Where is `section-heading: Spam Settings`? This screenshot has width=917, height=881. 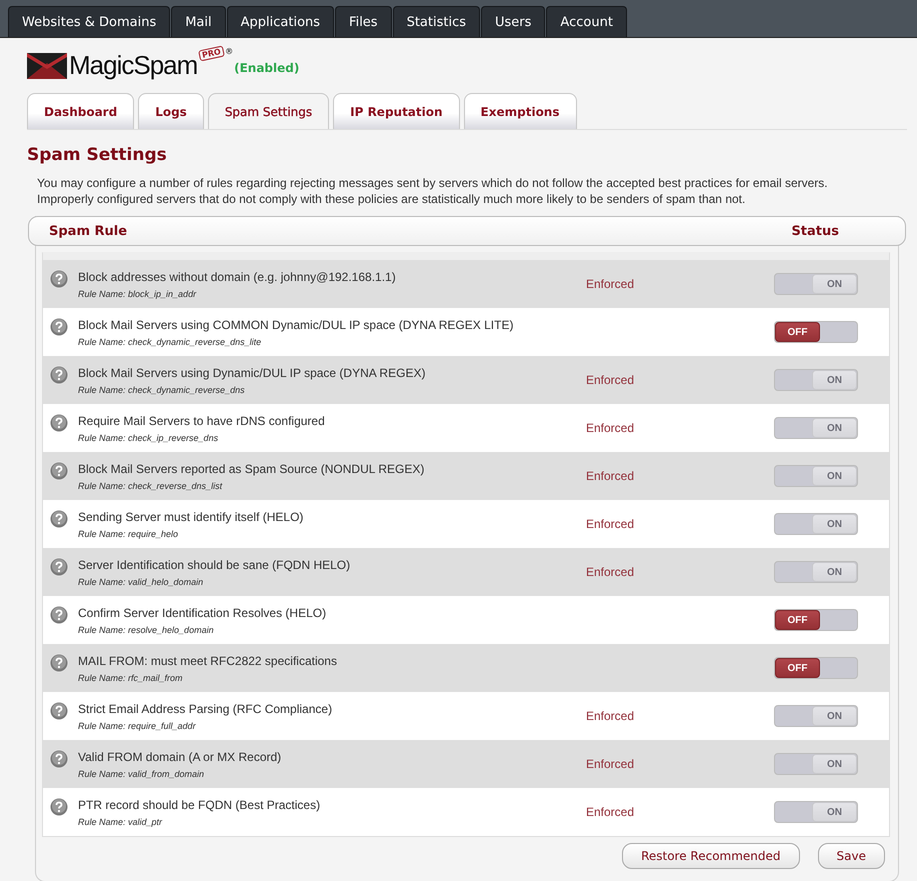 section-heading: Spam Settings is located at coordinates (97, 155).